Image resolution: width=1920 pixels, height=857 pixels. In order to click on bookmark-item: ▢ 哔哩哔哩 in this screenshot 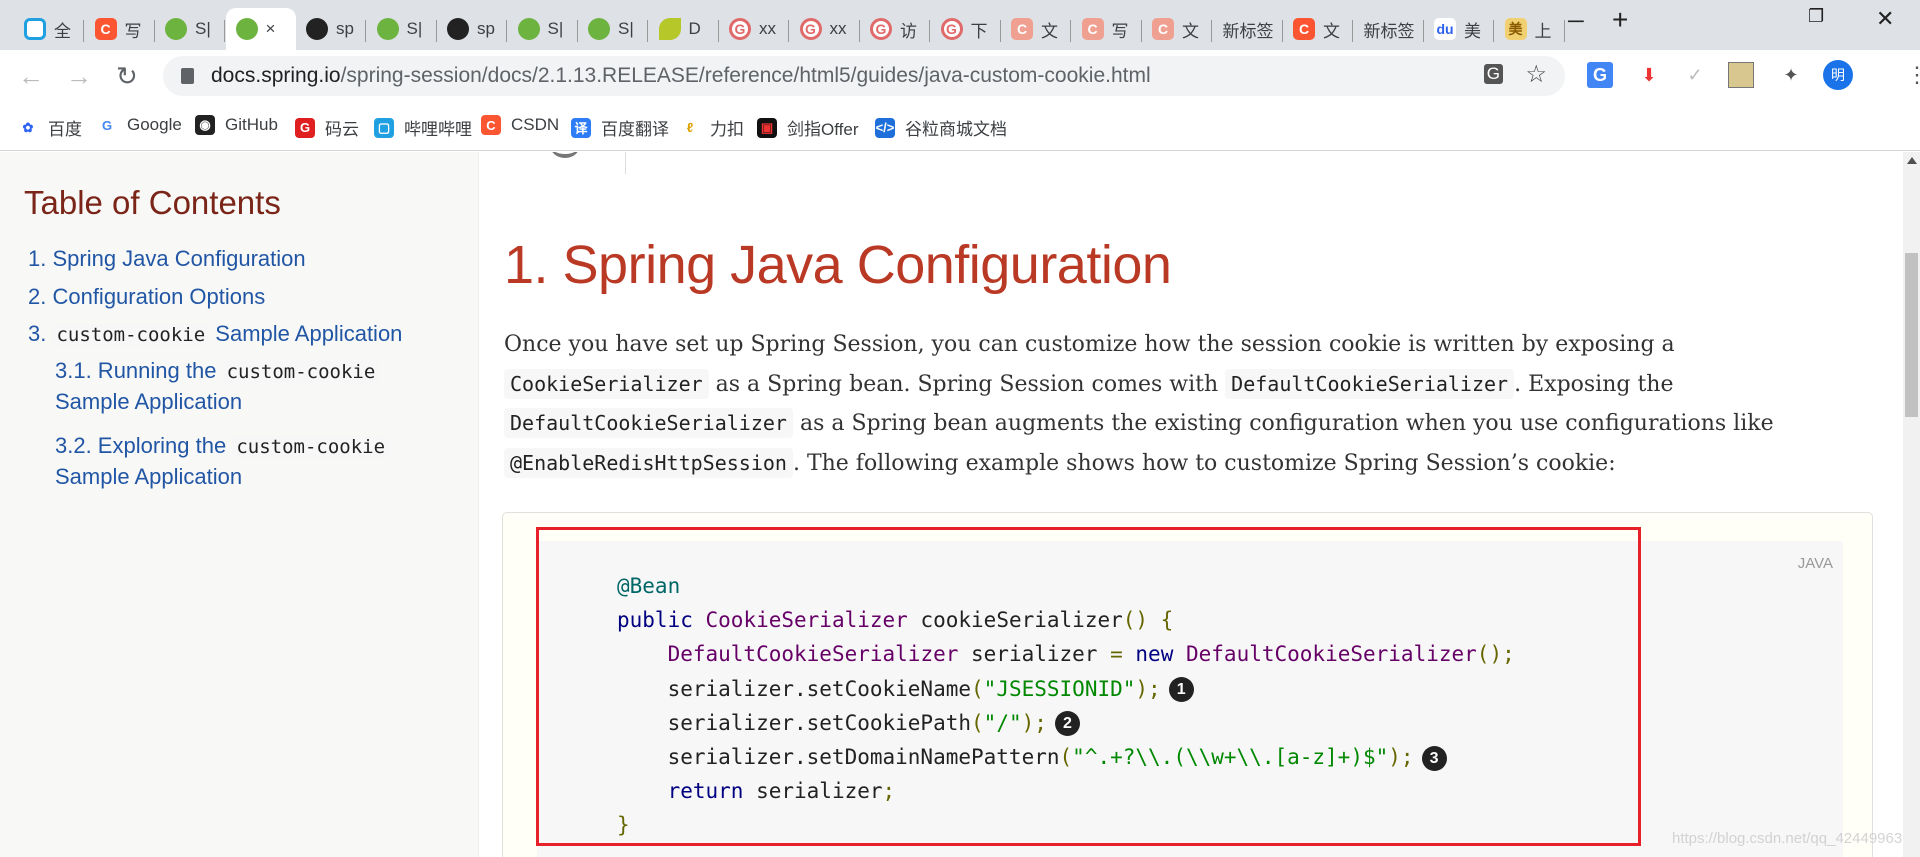, I will do `click(423, 127)`.